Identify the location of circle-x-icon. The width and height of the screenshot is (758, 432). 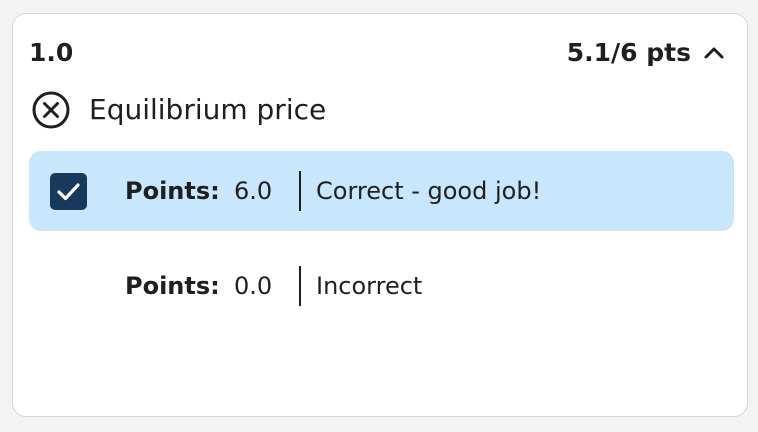
(51, 110).